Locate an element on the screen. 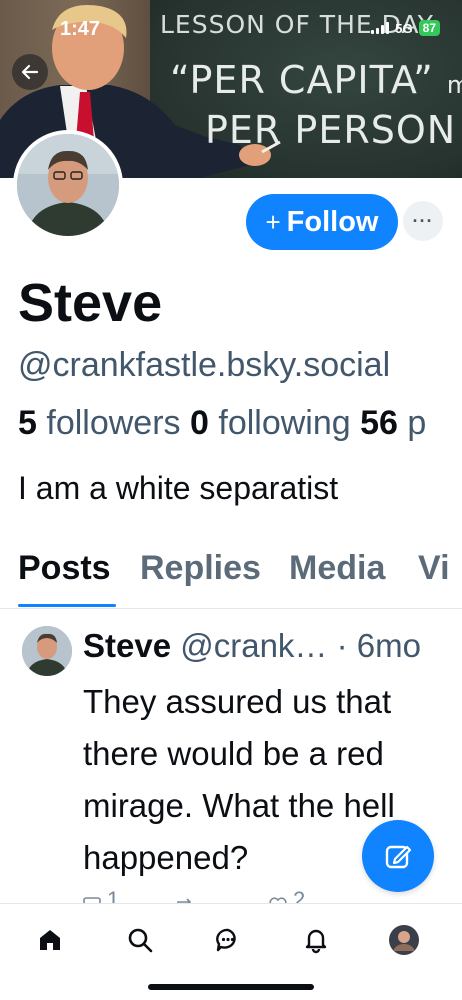 The height and width of the screenshot is (1000, 462). post-author-avatar is located at coordinates (47, 651).